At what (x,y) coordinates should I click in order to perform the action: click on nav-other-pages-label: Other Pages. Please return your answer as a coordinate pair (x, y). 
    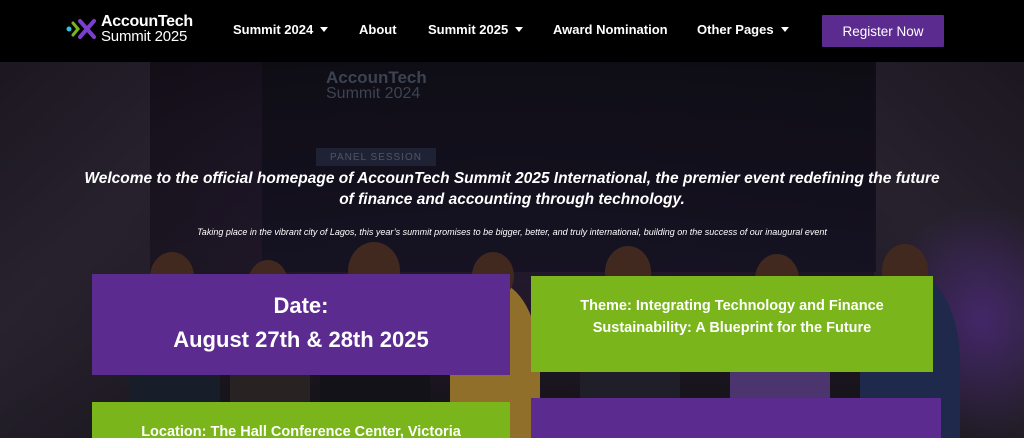
    Looking at the image, I should click on (735, 29).